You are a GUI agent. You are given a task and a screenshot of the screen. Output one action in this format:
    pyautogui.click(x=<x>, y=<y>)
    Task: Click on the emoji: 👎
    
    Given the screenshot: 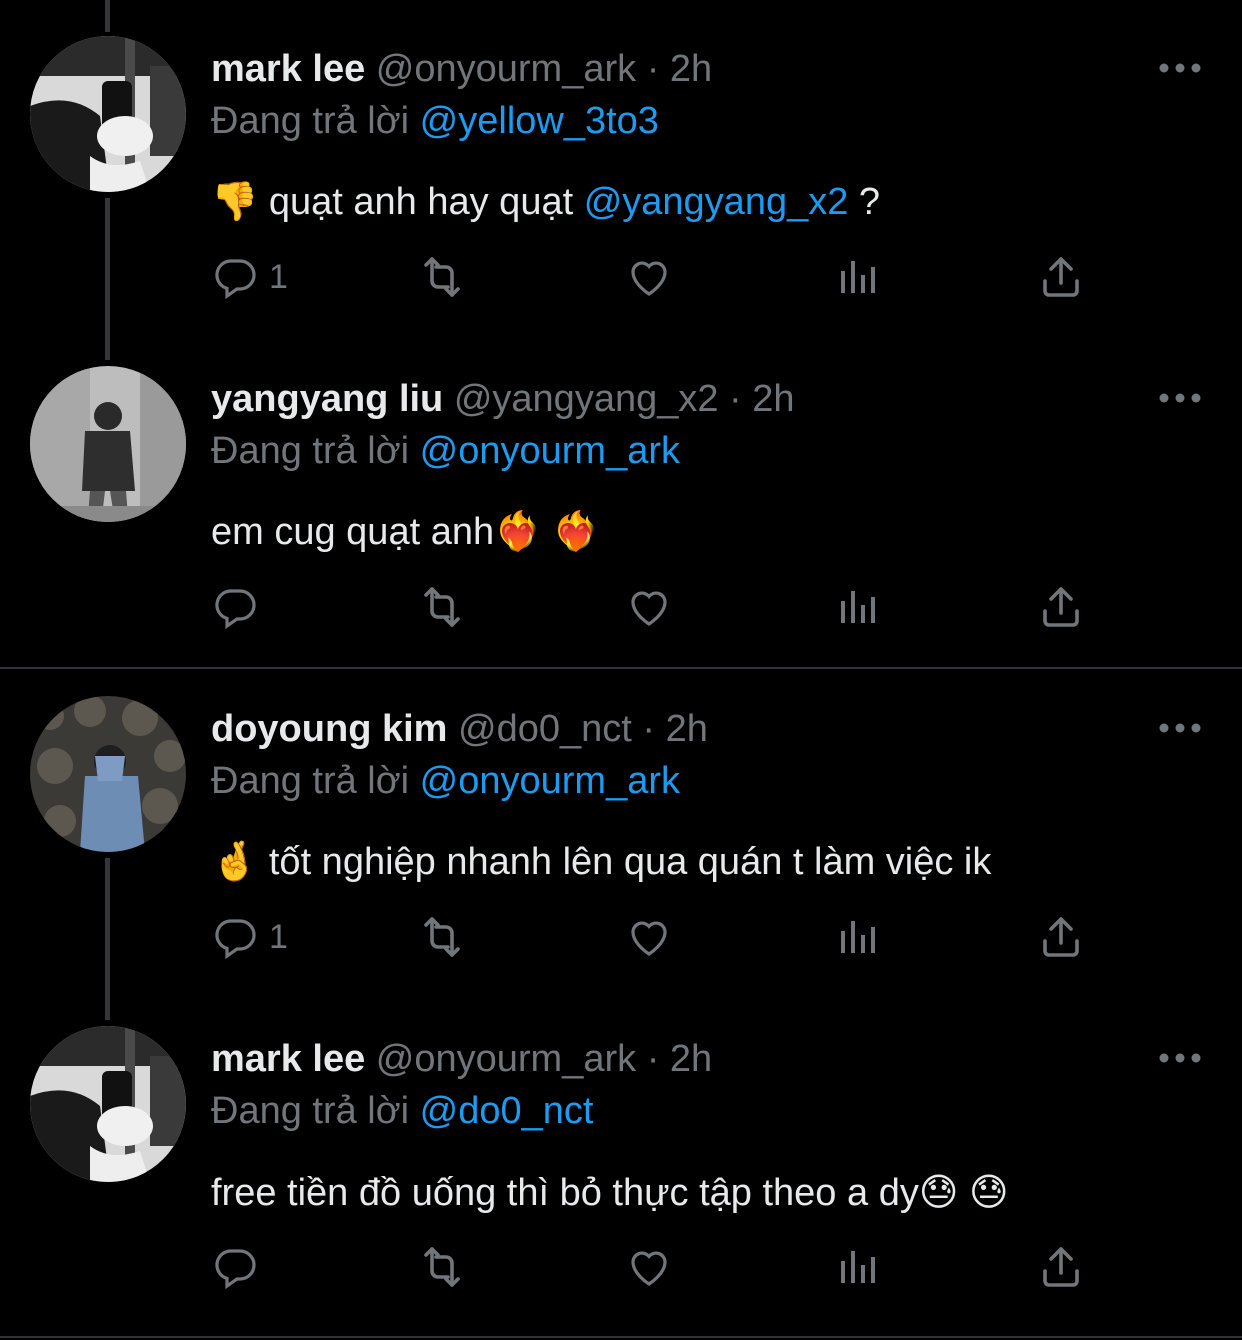 What is the action you would take?
    pyautogui.click(x=235, y=202)
    